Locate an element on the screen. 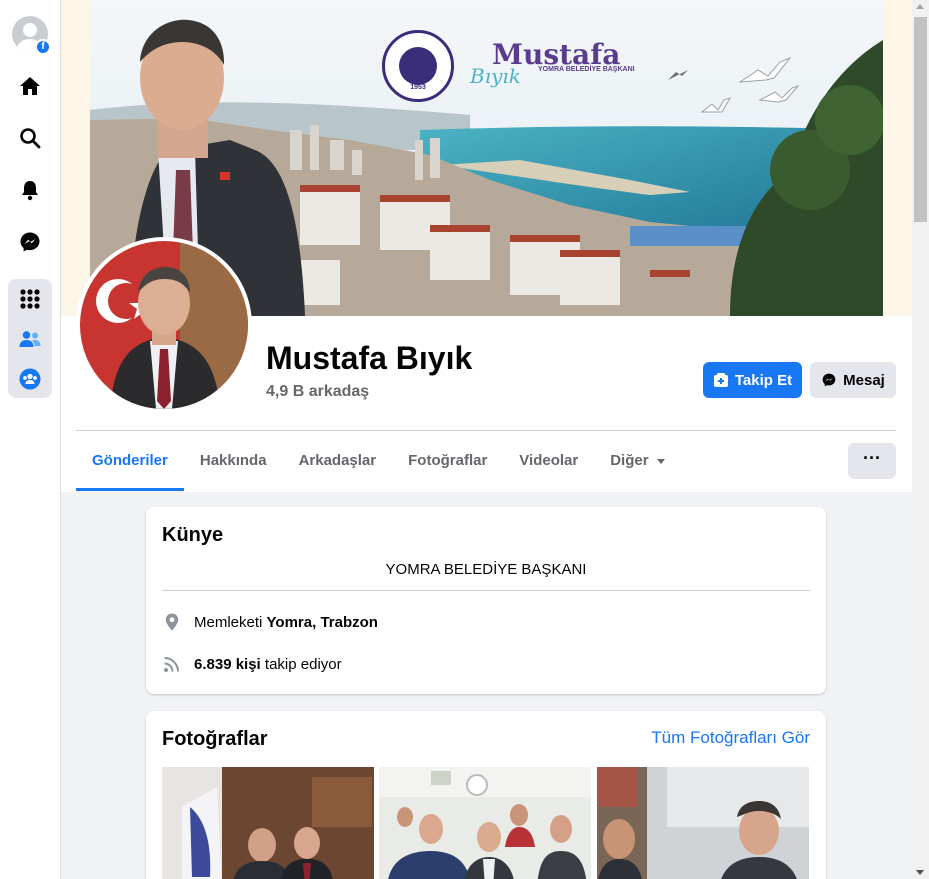  hometown-row: Memleketi Yomra, Trabzon is located at coordinates (270, 622).